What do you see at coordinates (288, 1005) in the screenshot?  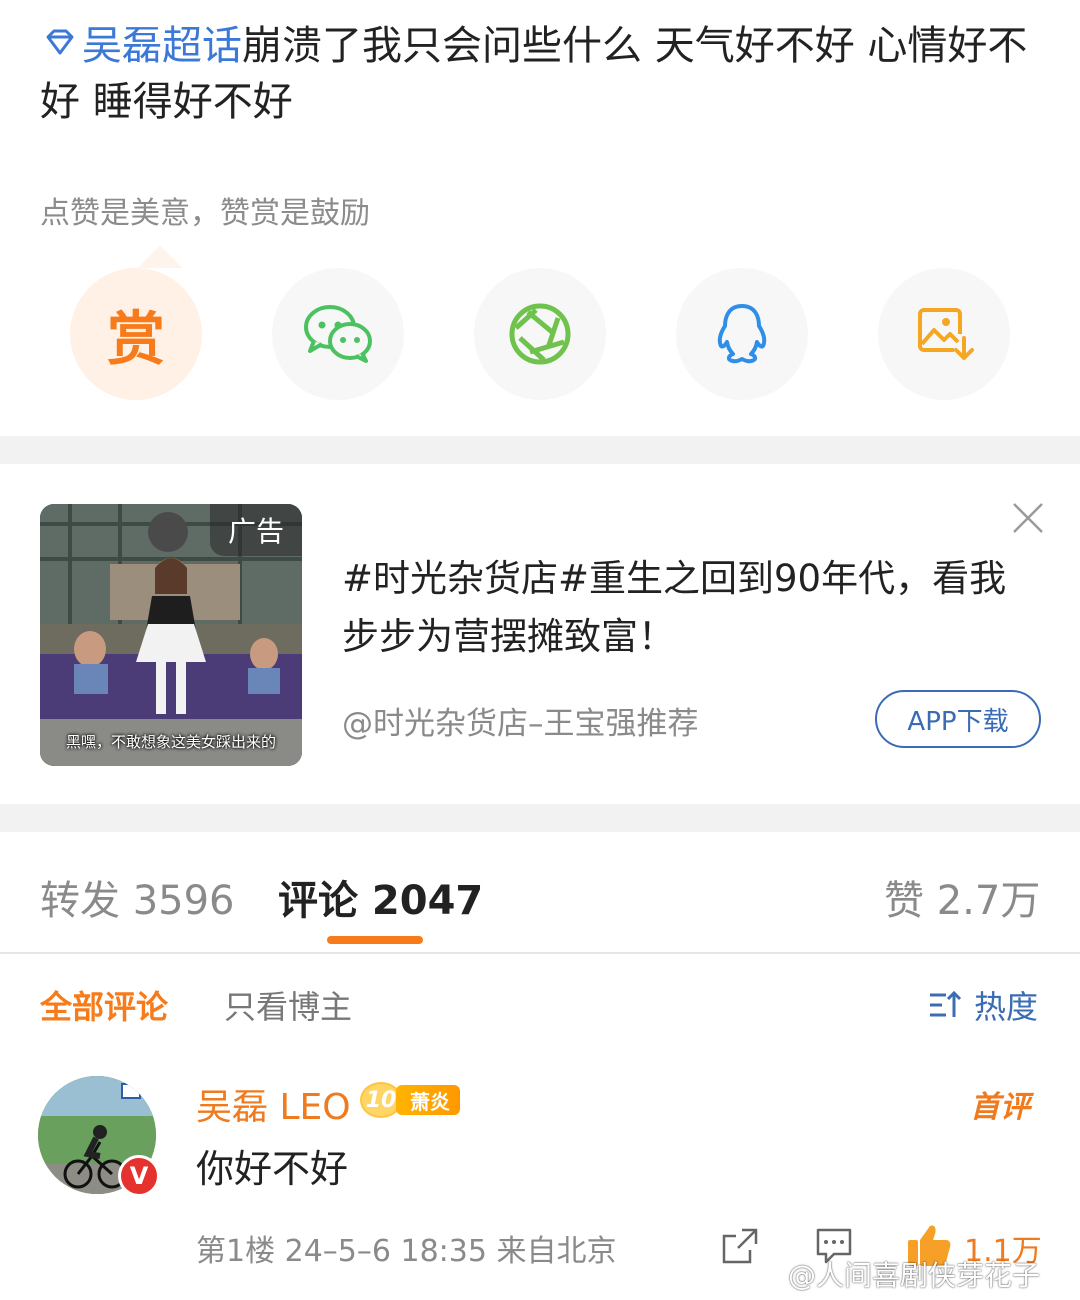 I see `filter-blogger-only: 只看博主` at bounding box center [288, 1005].